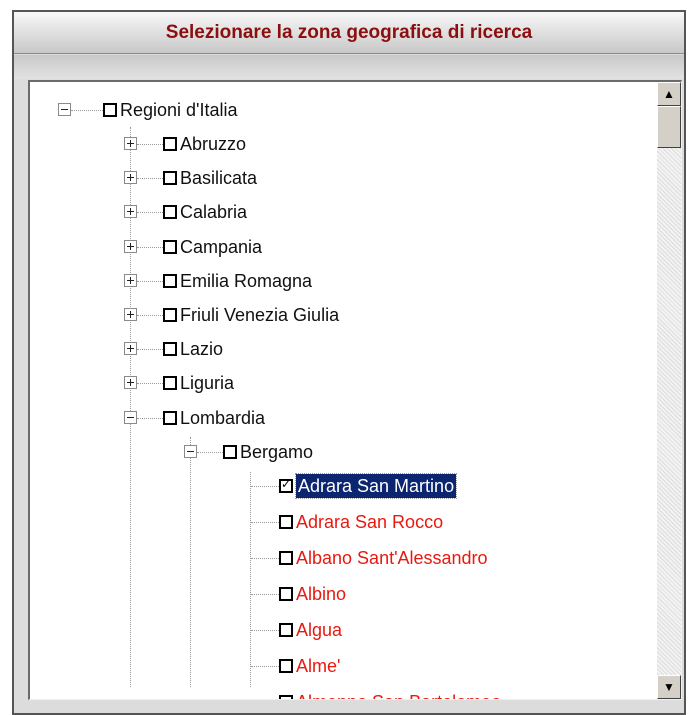  I want to click on tree-node-comune: Alme', so click(340, 666).